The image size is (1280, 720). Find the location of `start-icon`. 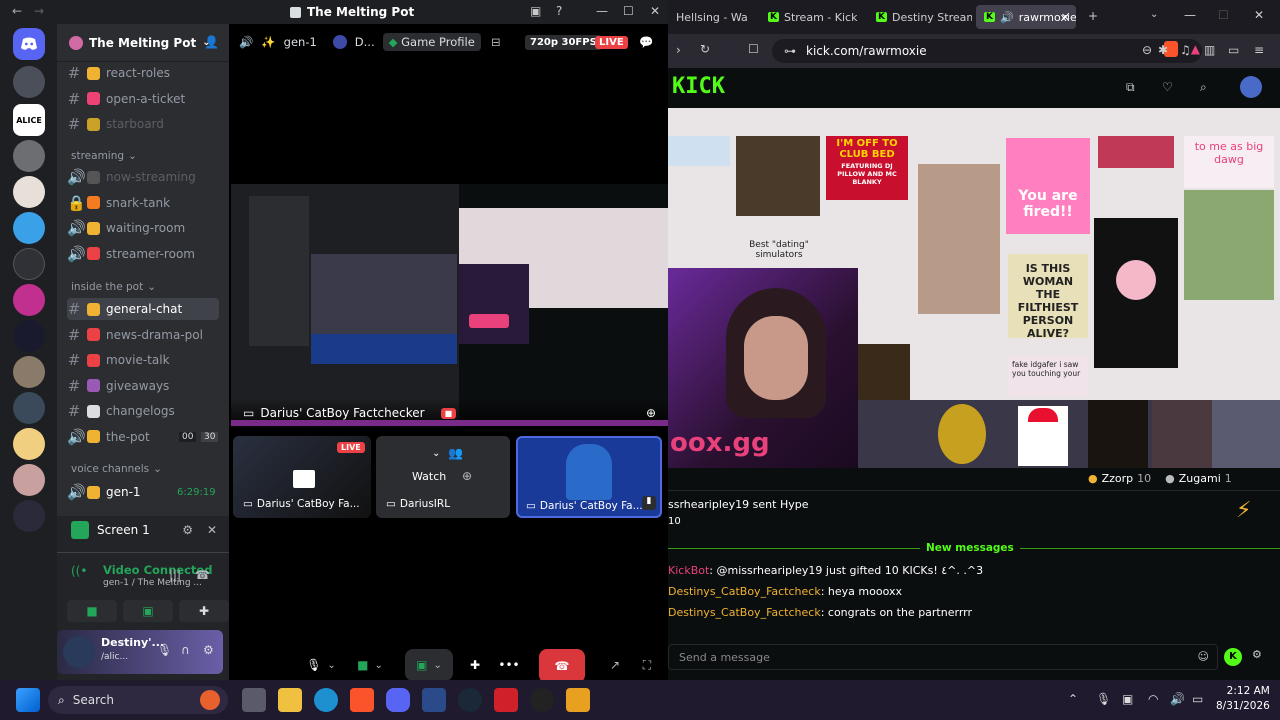

start-icon is located at coordinates (28, 700).